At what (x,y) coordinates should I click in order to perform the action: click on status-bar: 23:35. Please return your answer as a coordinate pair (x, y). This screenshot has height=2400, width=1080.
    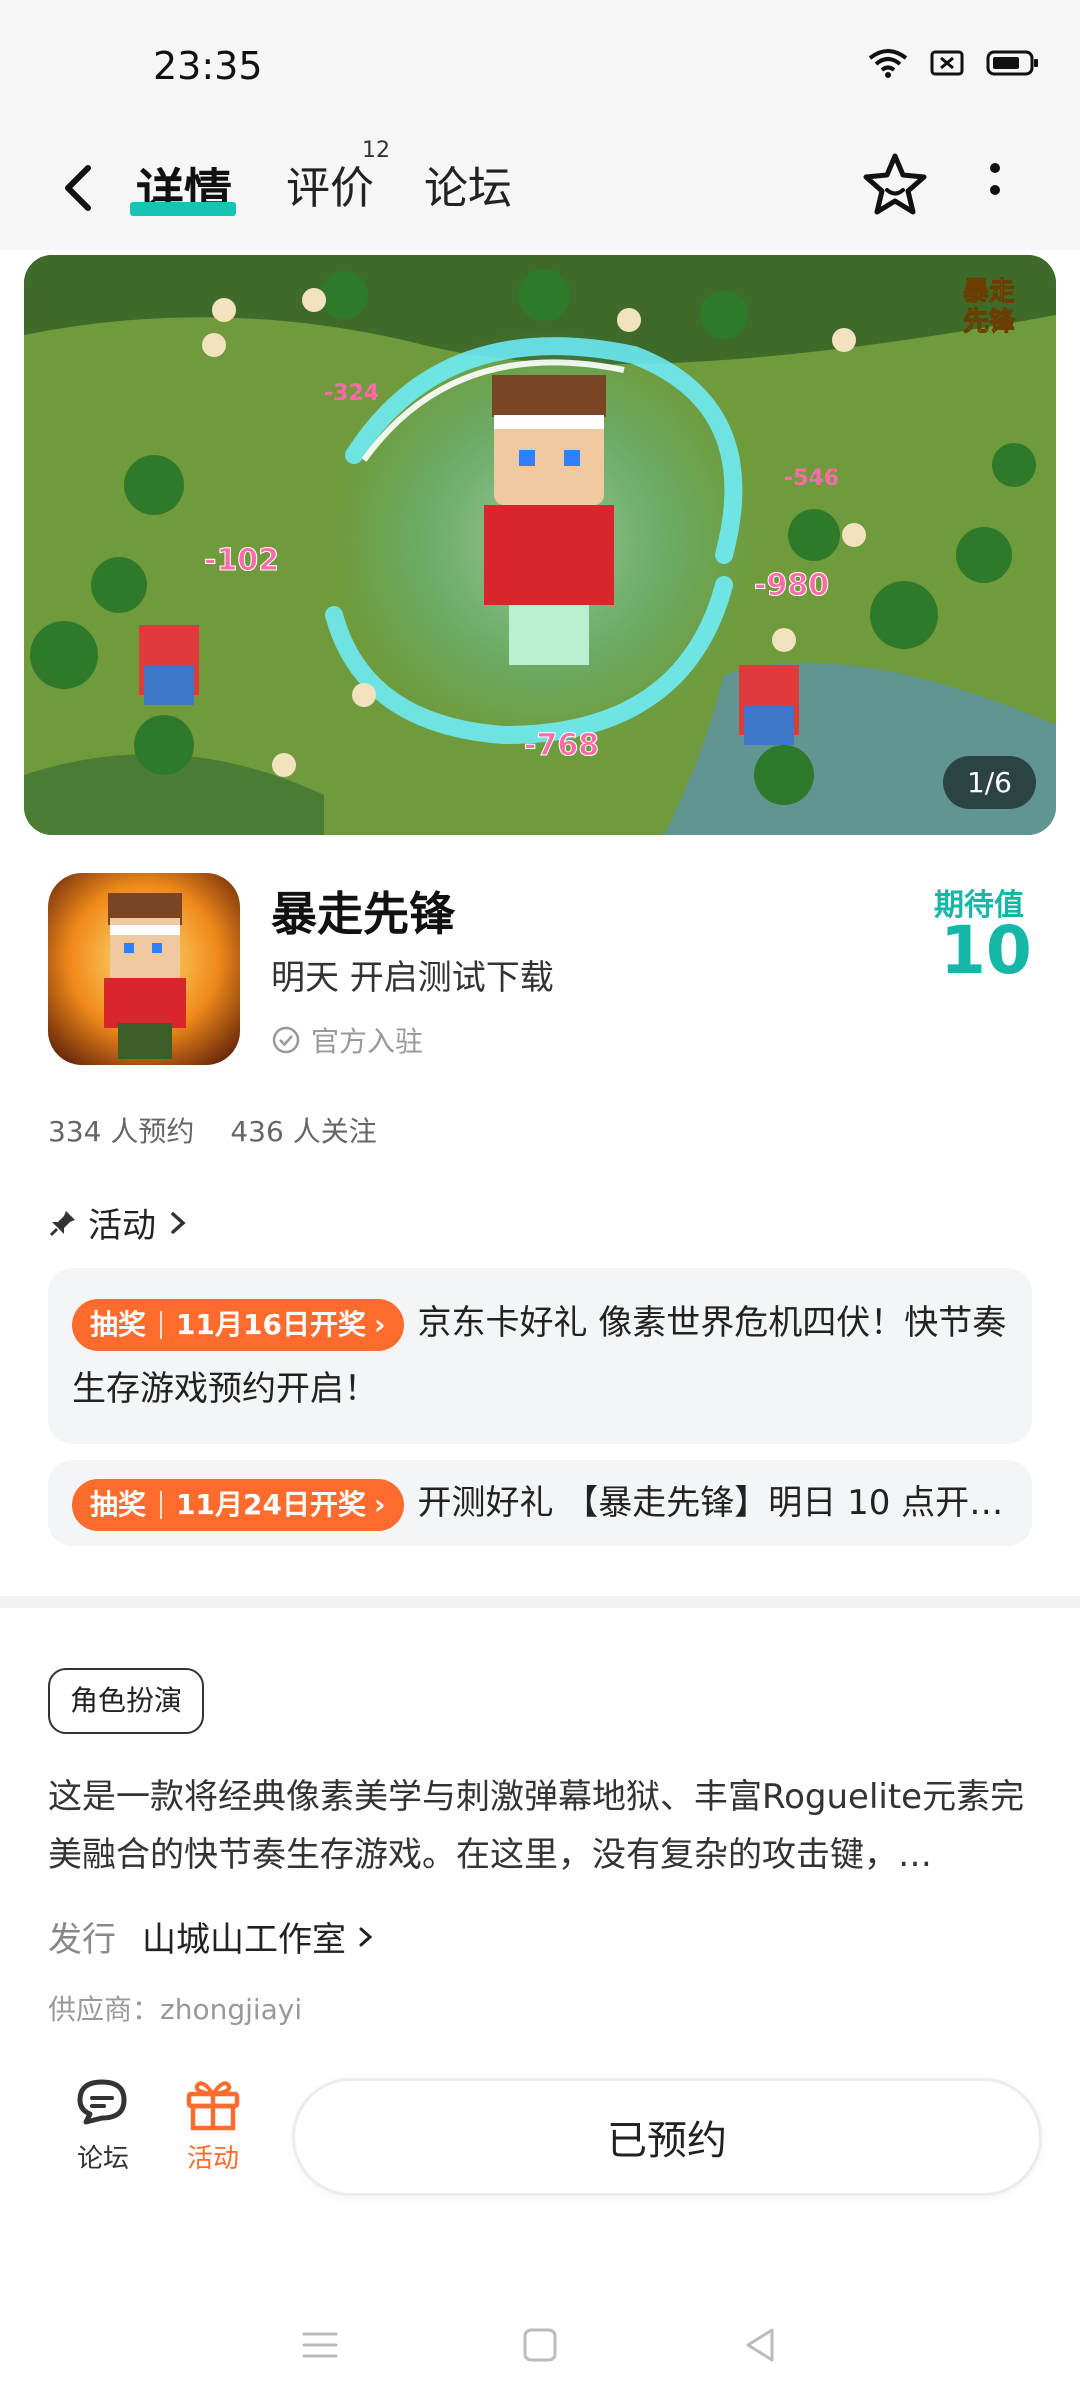
    Looking at the image, I should click on (540, 65).